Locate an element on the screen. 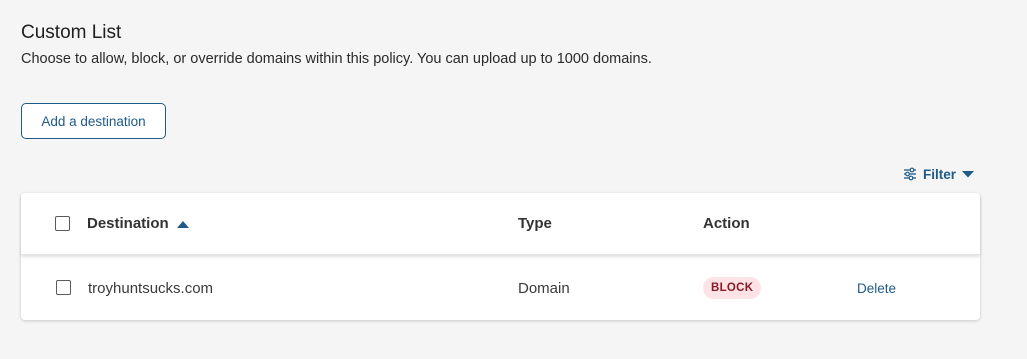  sort-ascending-icon is located at coordinates (183, 224).